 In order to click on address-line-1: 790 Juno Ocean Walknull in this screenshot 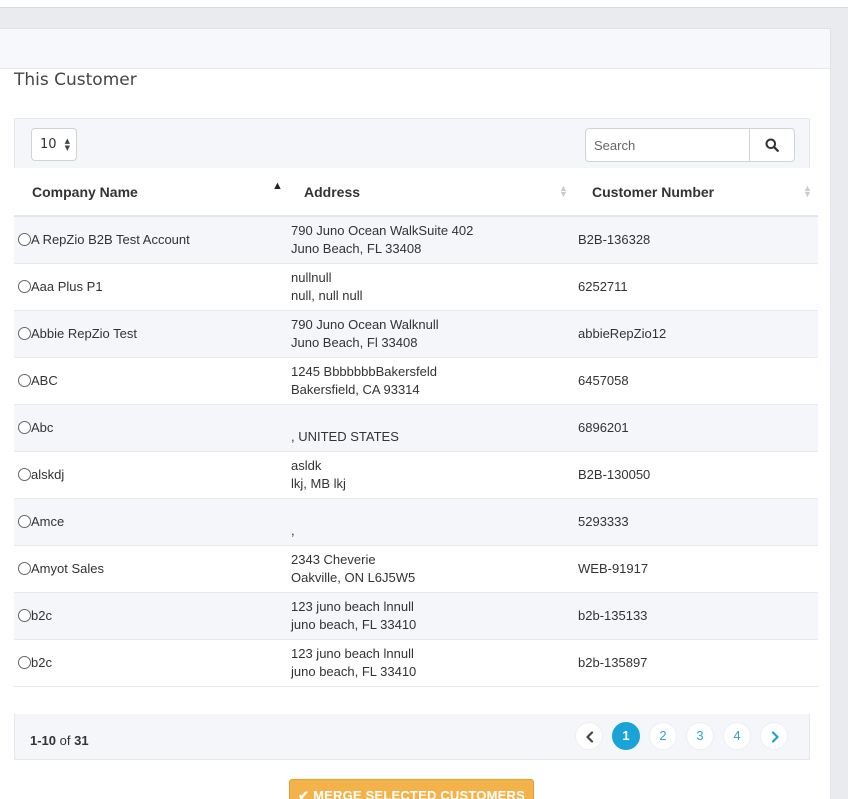, I will do `click(365, 324)`.